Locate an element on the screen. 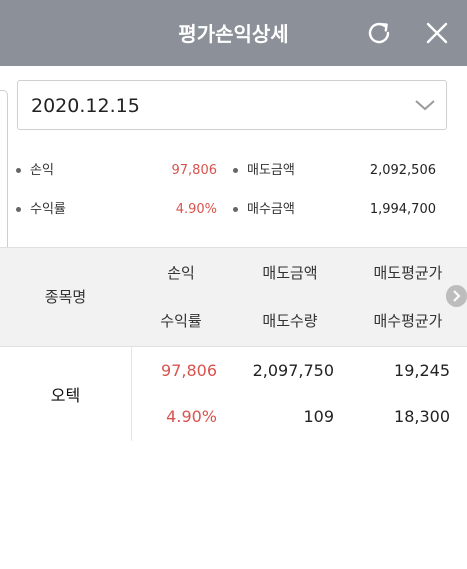 This screenshot has width=467, height=569. chevron-down-icon is located at coordinates (425, 105).